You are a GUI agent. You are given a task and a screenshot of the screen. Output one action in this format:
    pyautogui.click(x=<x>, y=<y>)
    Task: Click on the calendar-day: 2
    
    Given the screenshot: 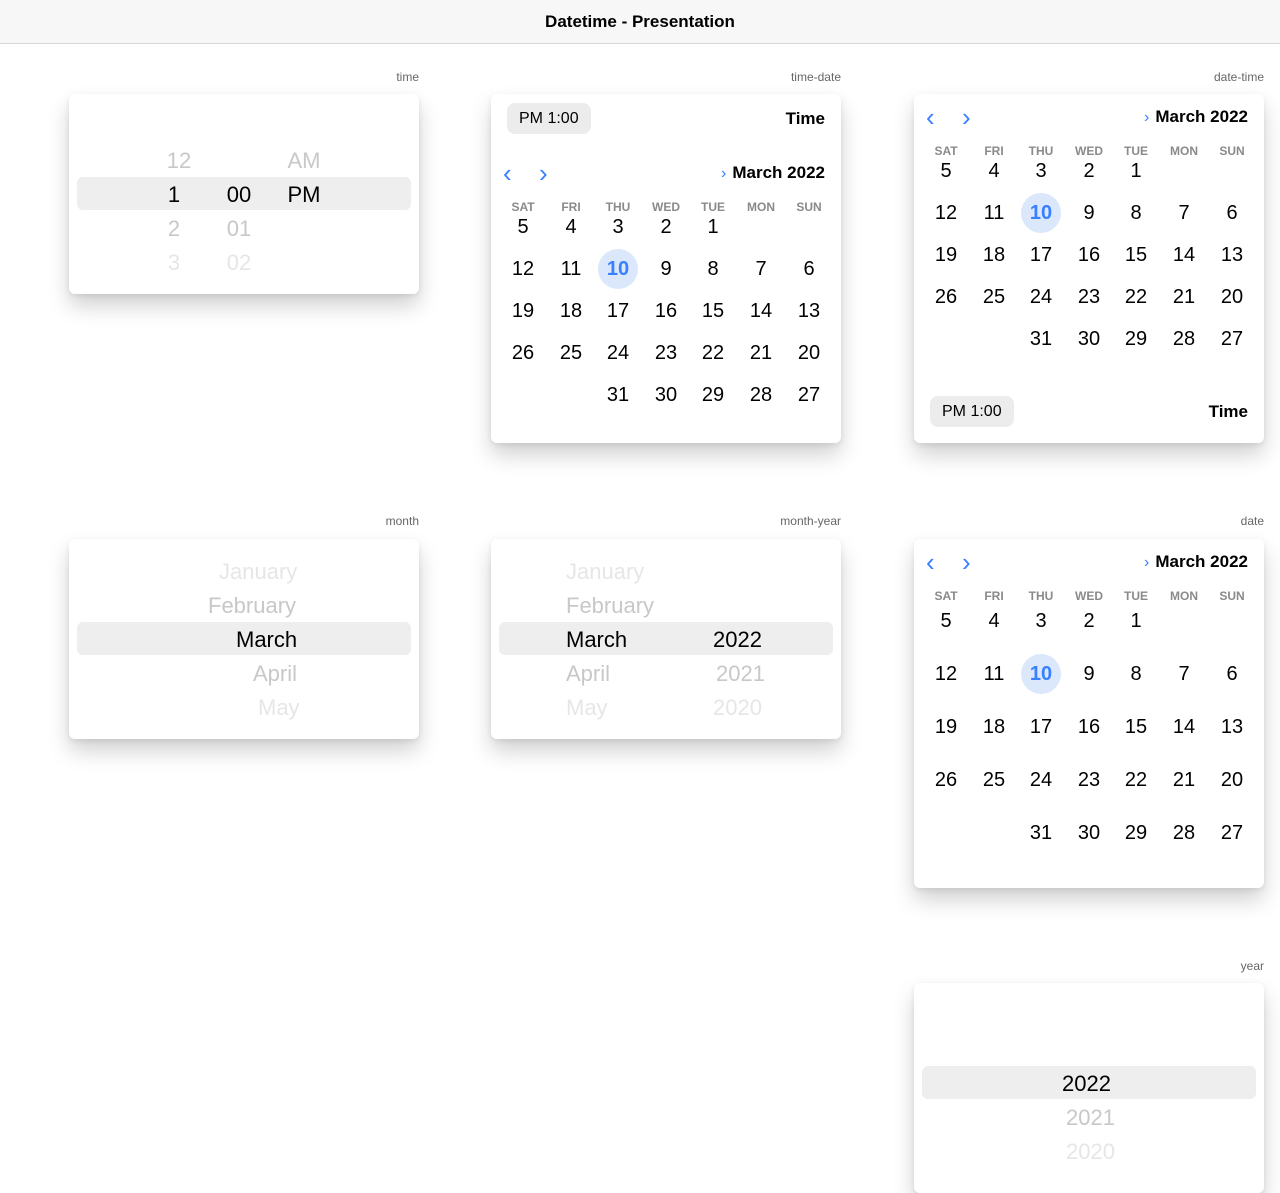 What is the action you would take?
    pyautogui.click(x=666, y=227)
    